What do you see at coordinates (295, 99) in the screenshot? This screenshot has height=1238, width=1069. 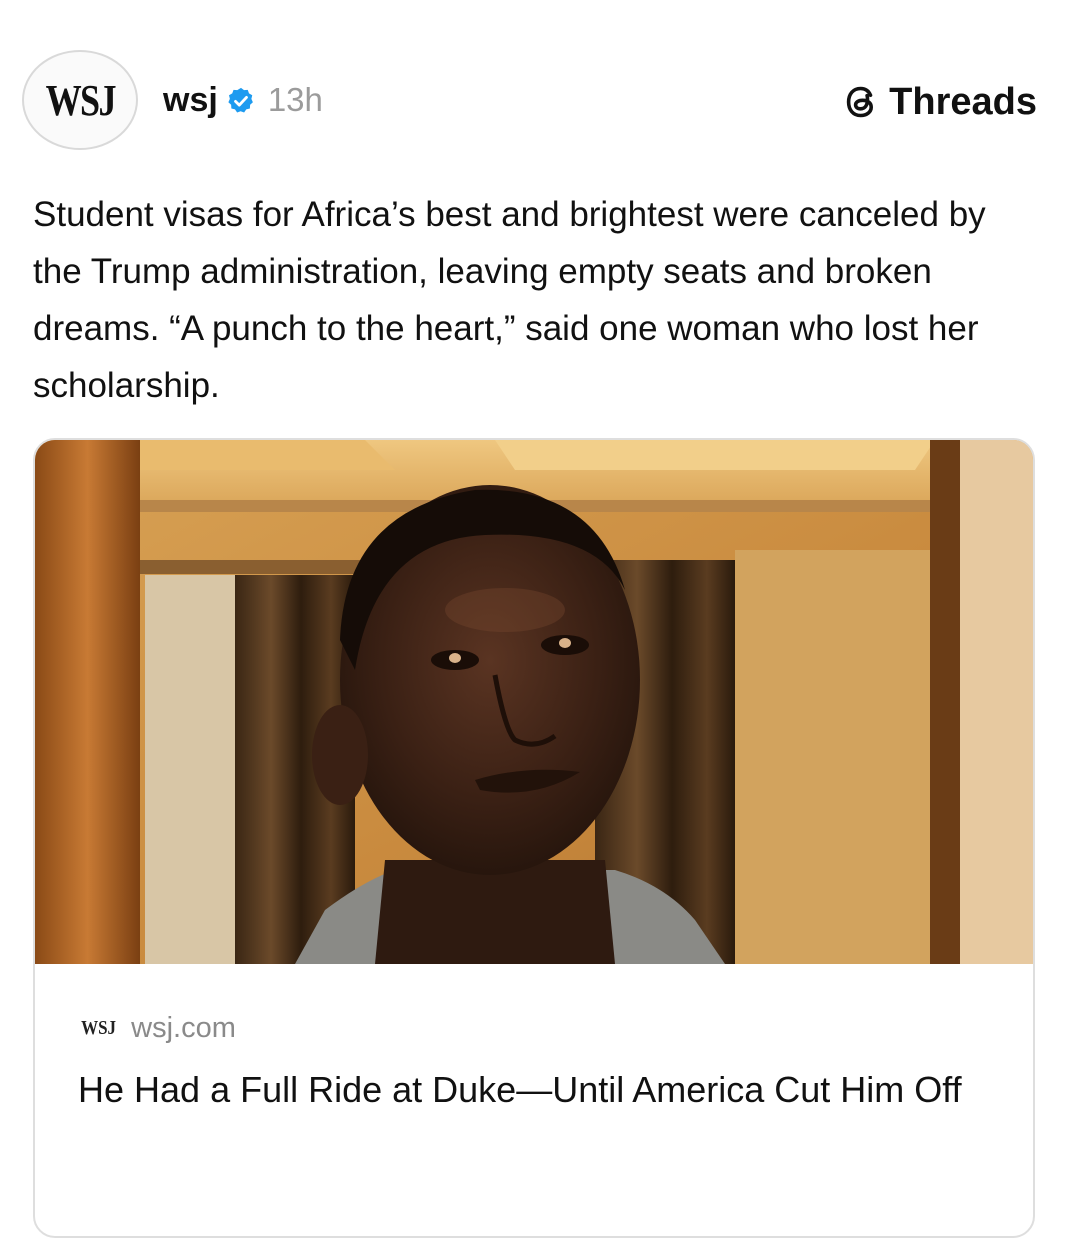 I see `post-timestamp: 13h` at bounding box center [295, 99].